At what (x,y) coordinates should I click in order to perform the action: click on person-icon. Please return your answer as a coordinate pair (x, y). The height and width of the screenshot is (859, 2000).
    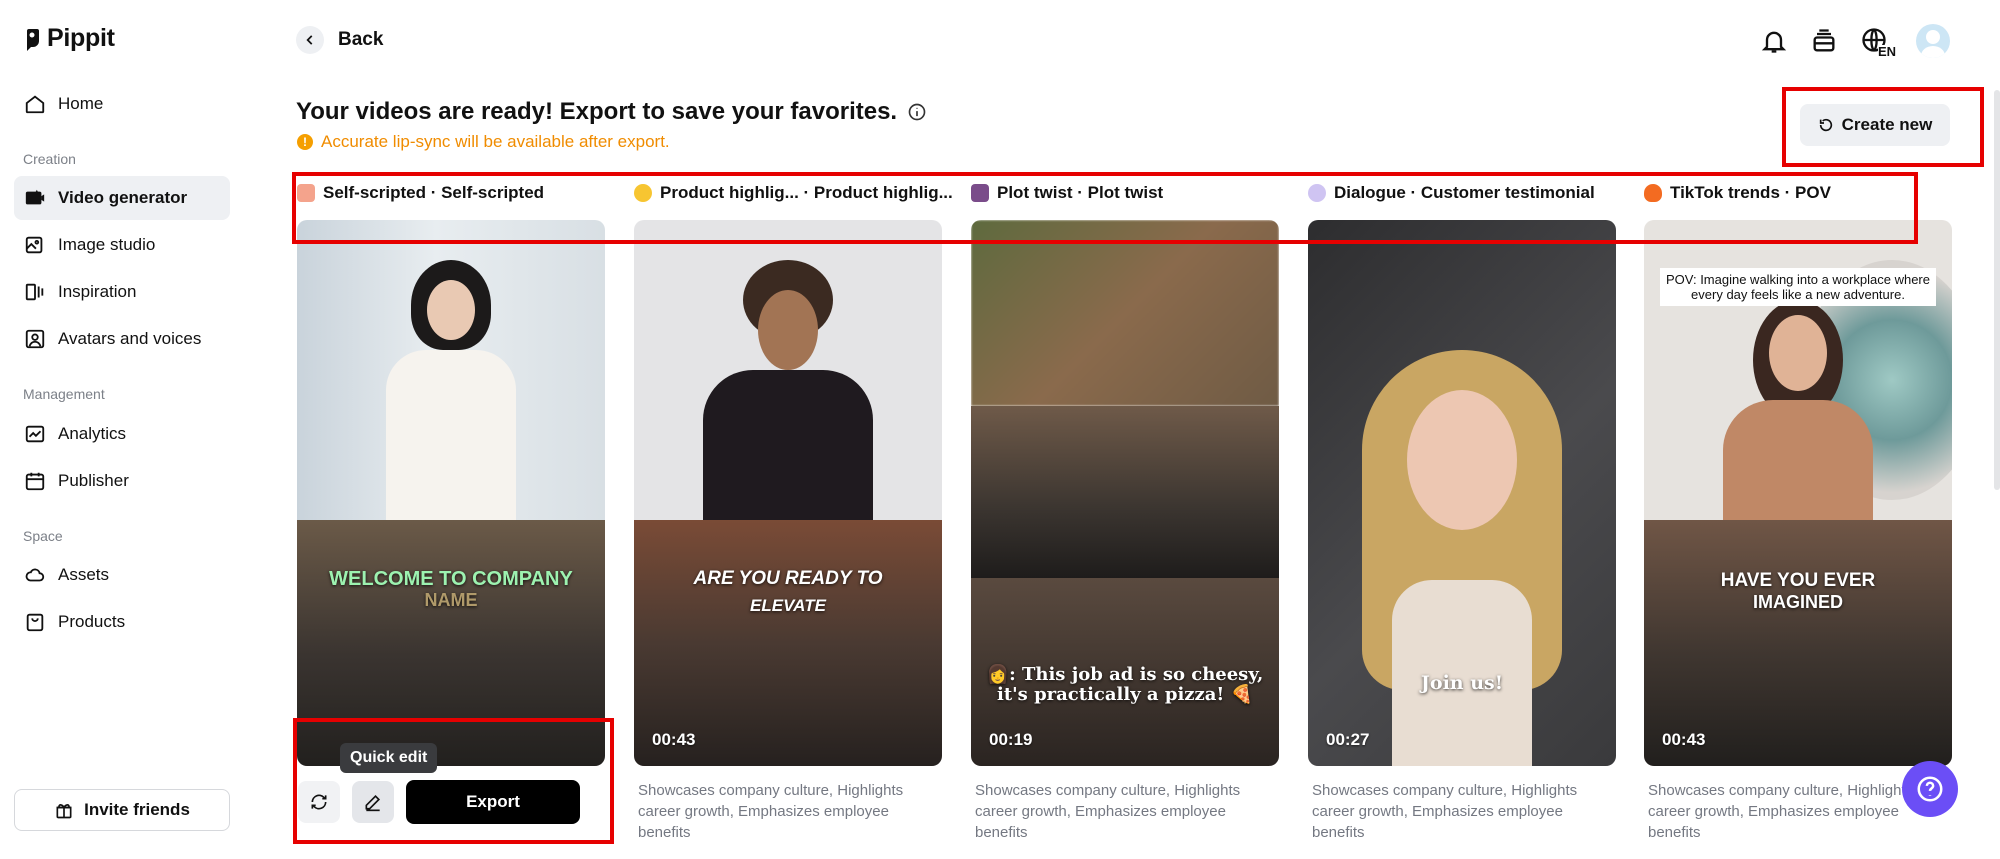
    Looking at the image, I should click on (980, 193).